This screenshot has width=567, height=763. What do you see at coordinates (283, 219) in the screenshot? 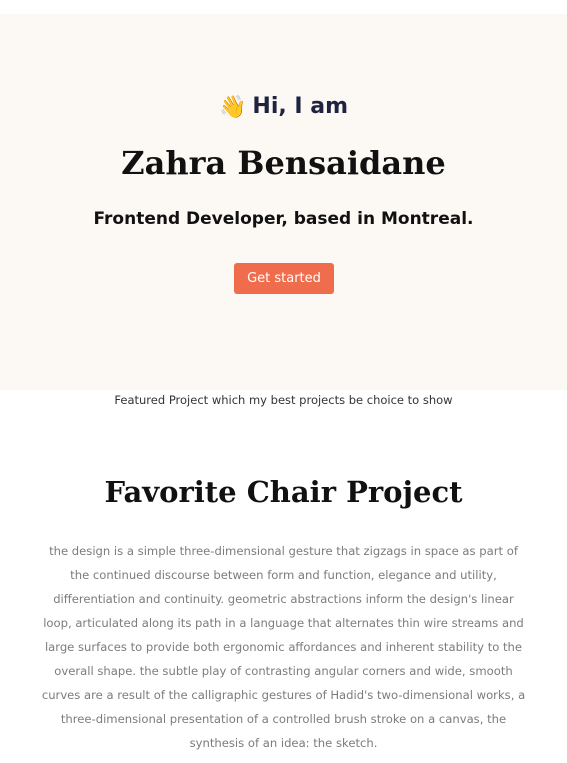
I see `developer-role: Frontend Developer, based in Montreal.` at bounding box center [283, 219].